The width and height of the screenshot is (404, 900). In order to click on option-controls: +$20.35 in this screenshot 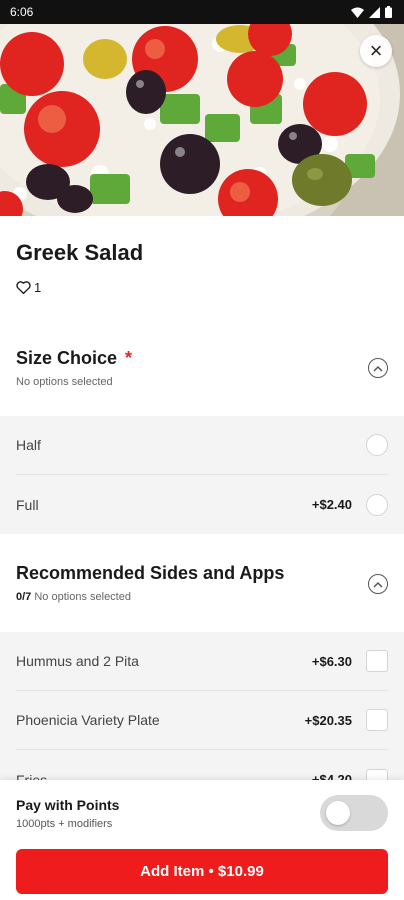, I will do `click(346, 720)`.